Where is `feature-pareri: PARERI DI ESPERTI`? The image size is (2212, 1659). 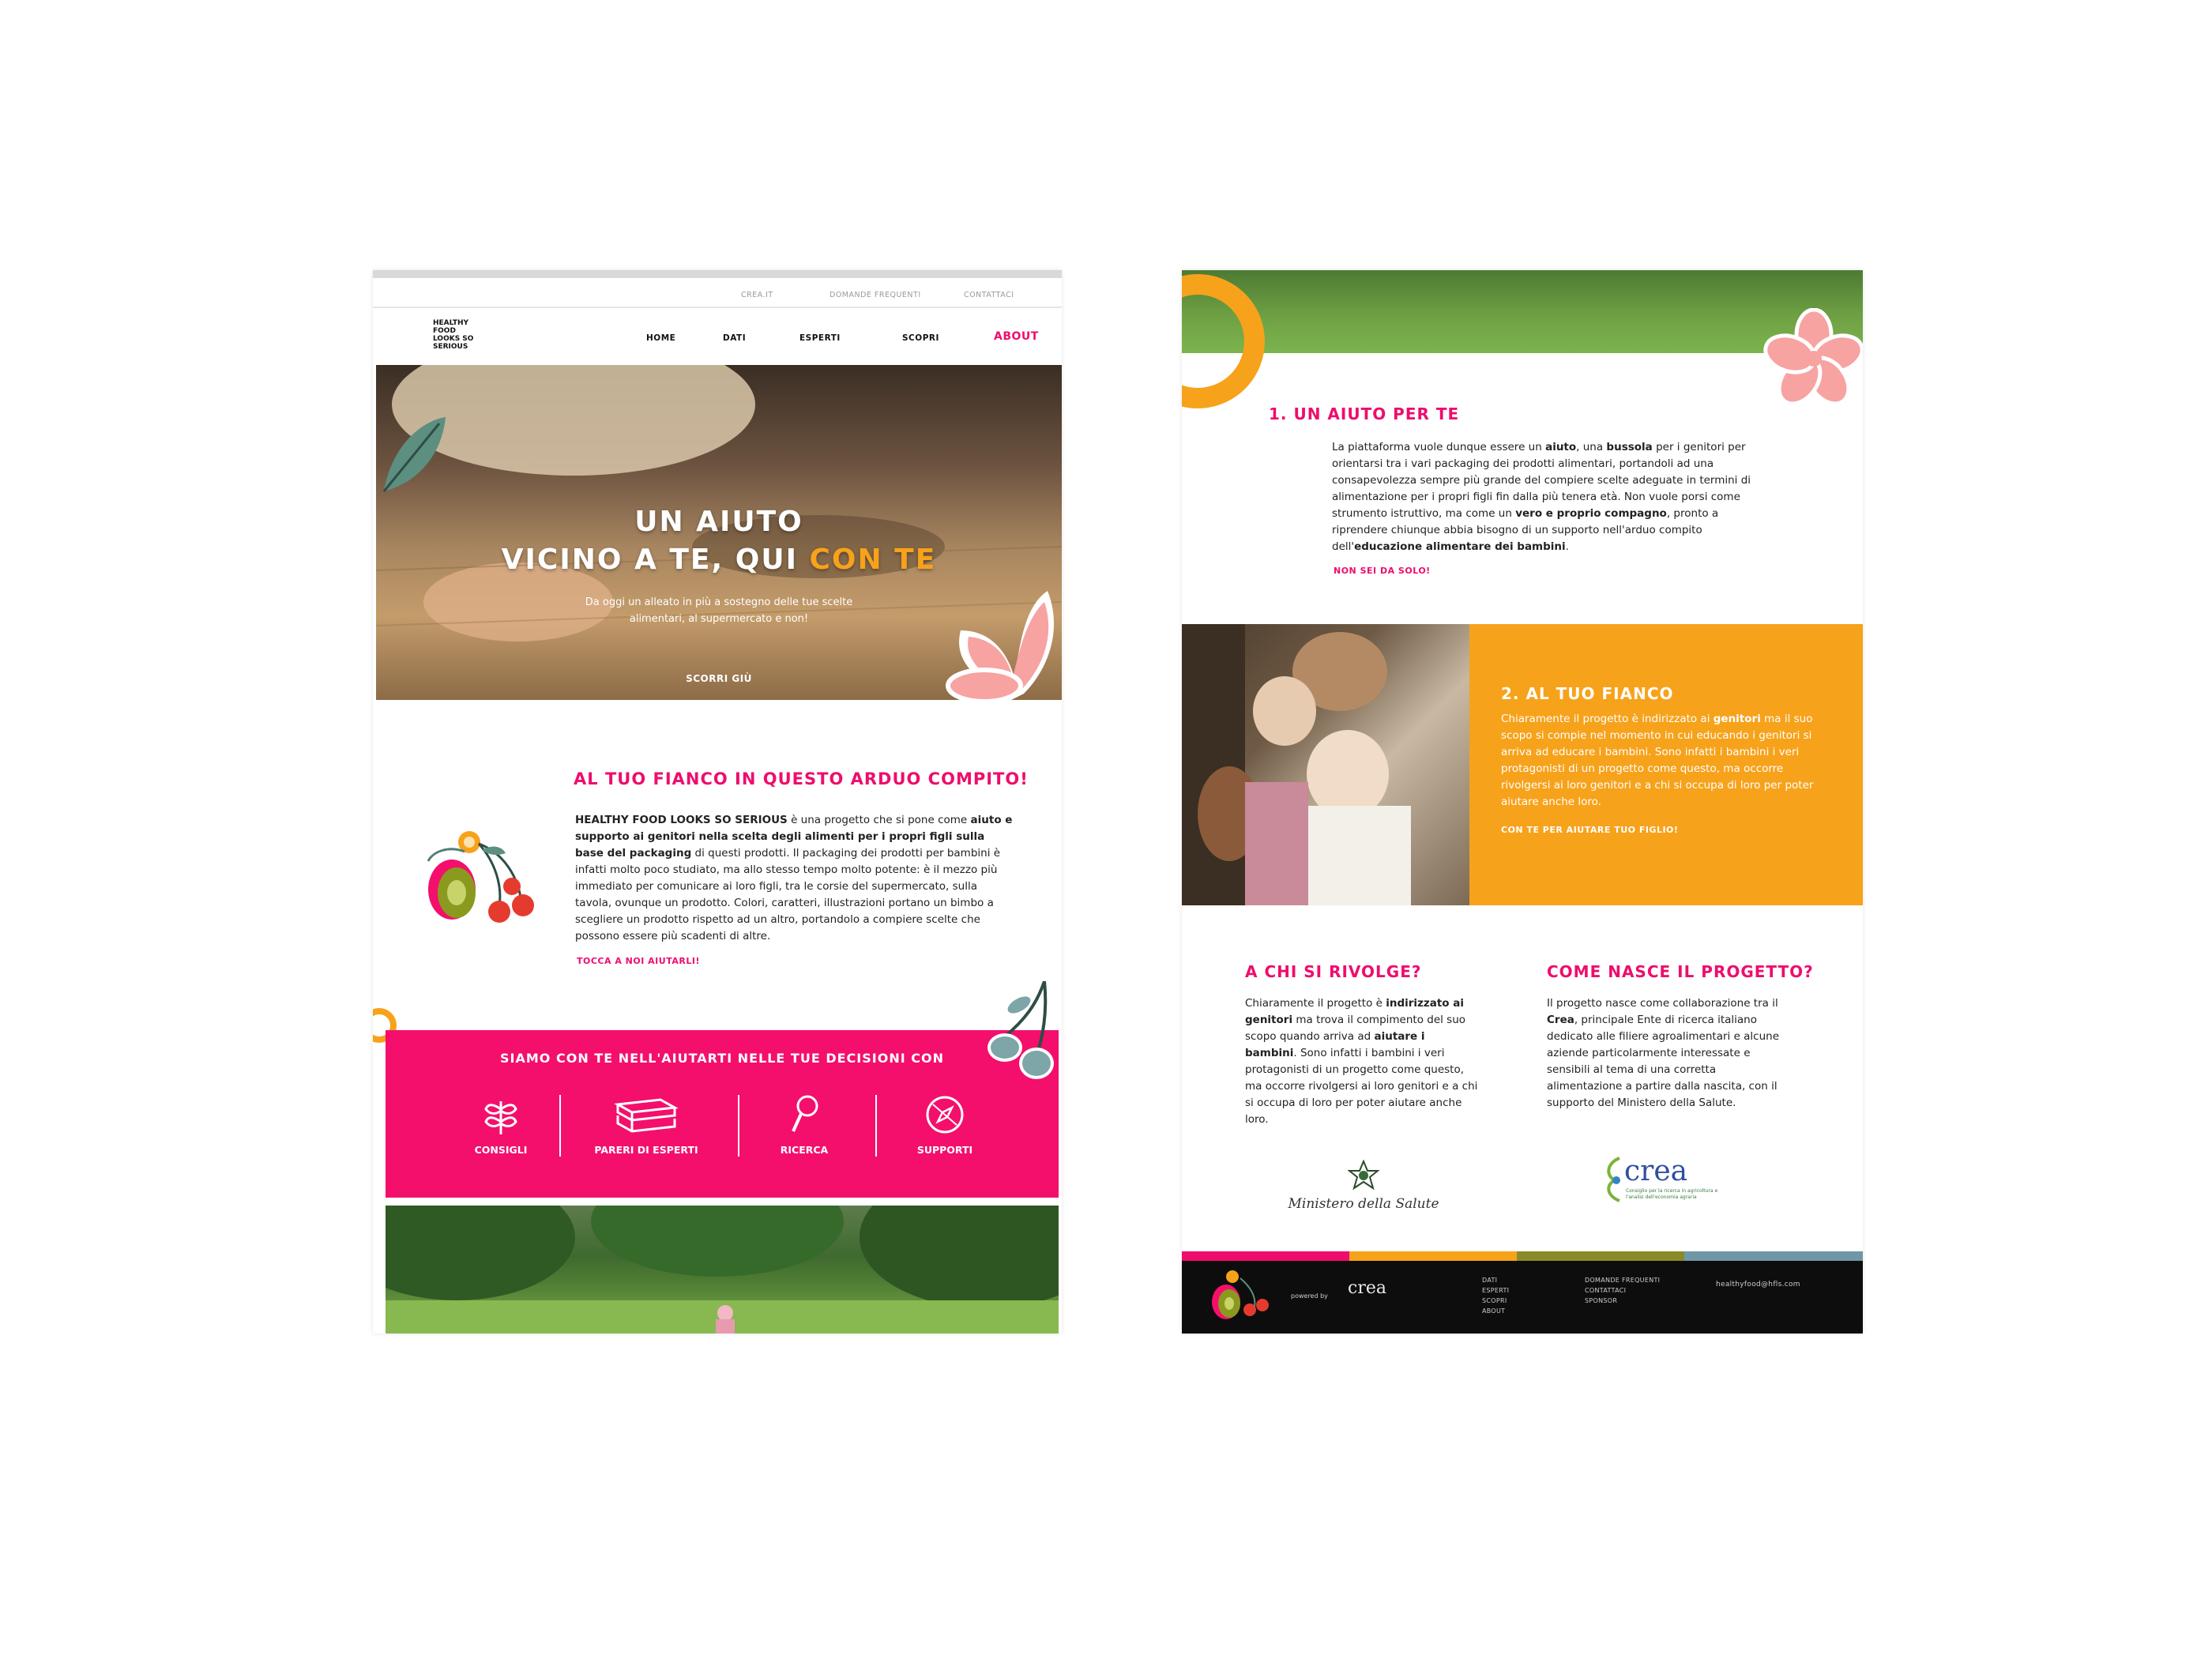 feature-pareri: PARERI DI ESPERTI is located at coordinates (646, 1125).